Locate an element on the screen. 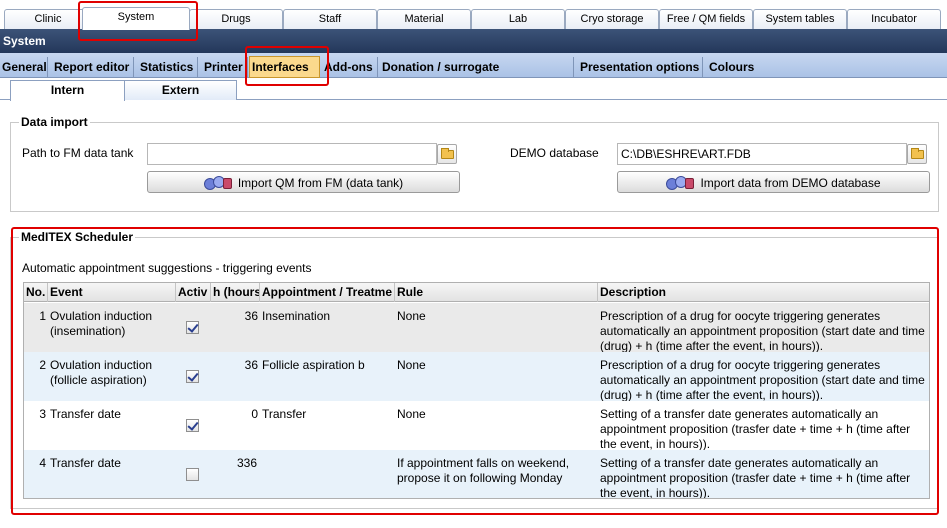 The height and width of the screenshot is (528, 947). fm-path-input is located at coordinates (292, 154).